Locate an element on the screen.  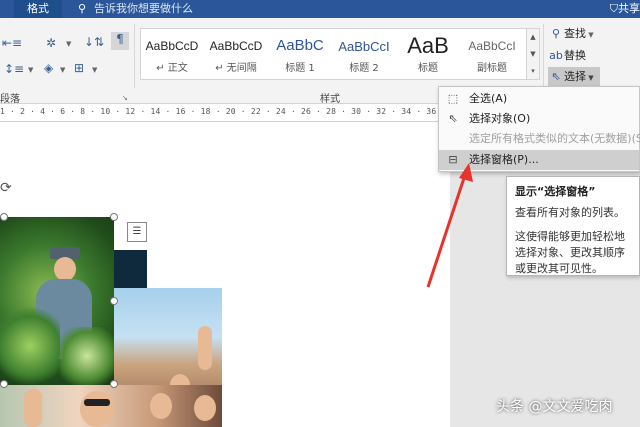
share-button: ⛉共享 is located at coordinates (625, 9).